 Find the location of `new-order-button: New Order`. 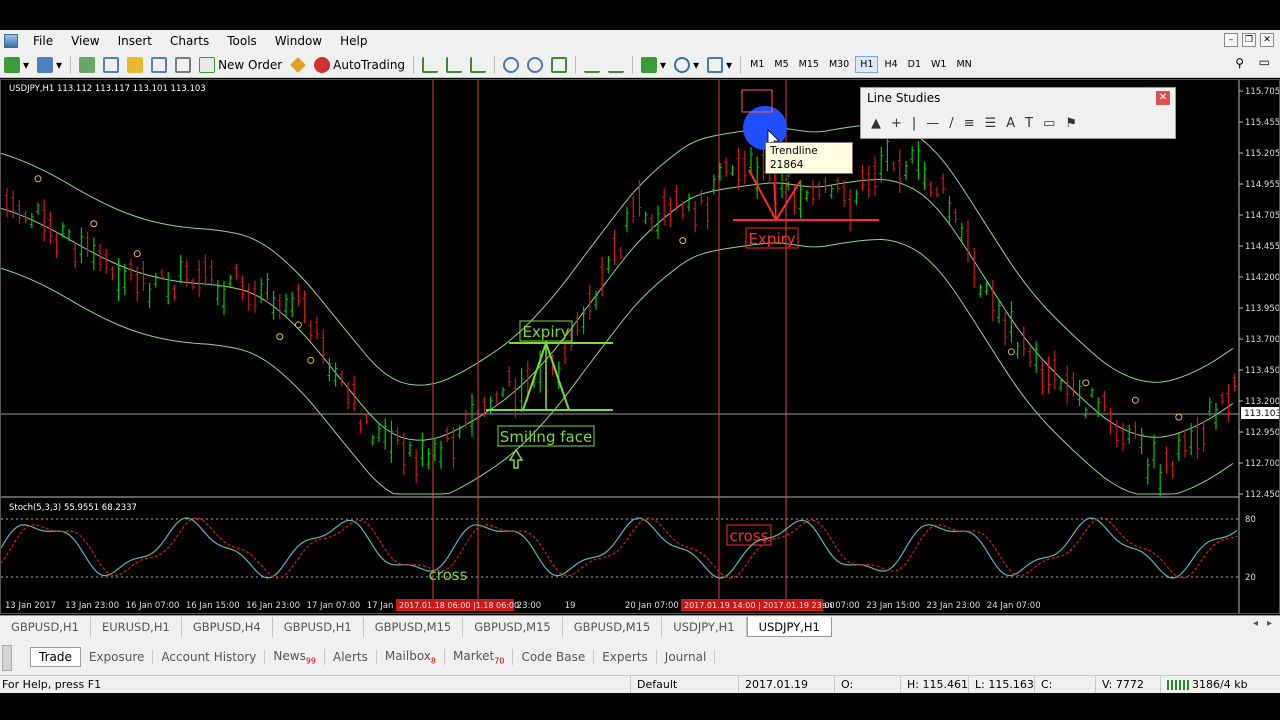

new-order-button: New Order is located at coordinates (240, 65).